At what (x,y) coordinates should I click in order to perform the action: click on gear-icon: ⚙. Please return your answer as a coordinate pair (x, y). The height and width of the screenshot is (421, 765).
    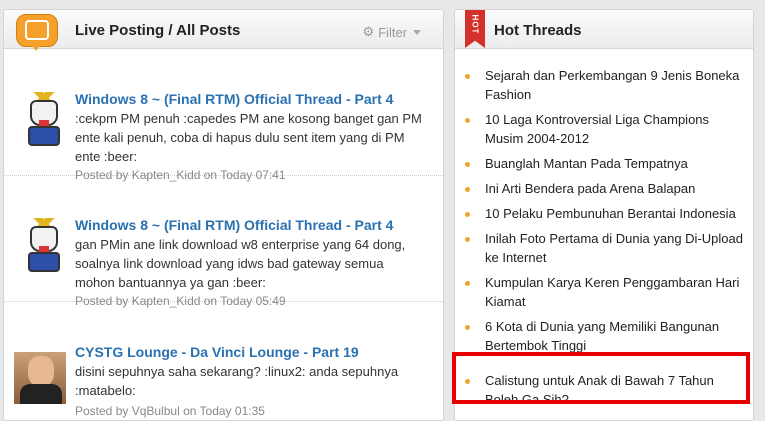
    Looking at the image, I should click on (368, 31).